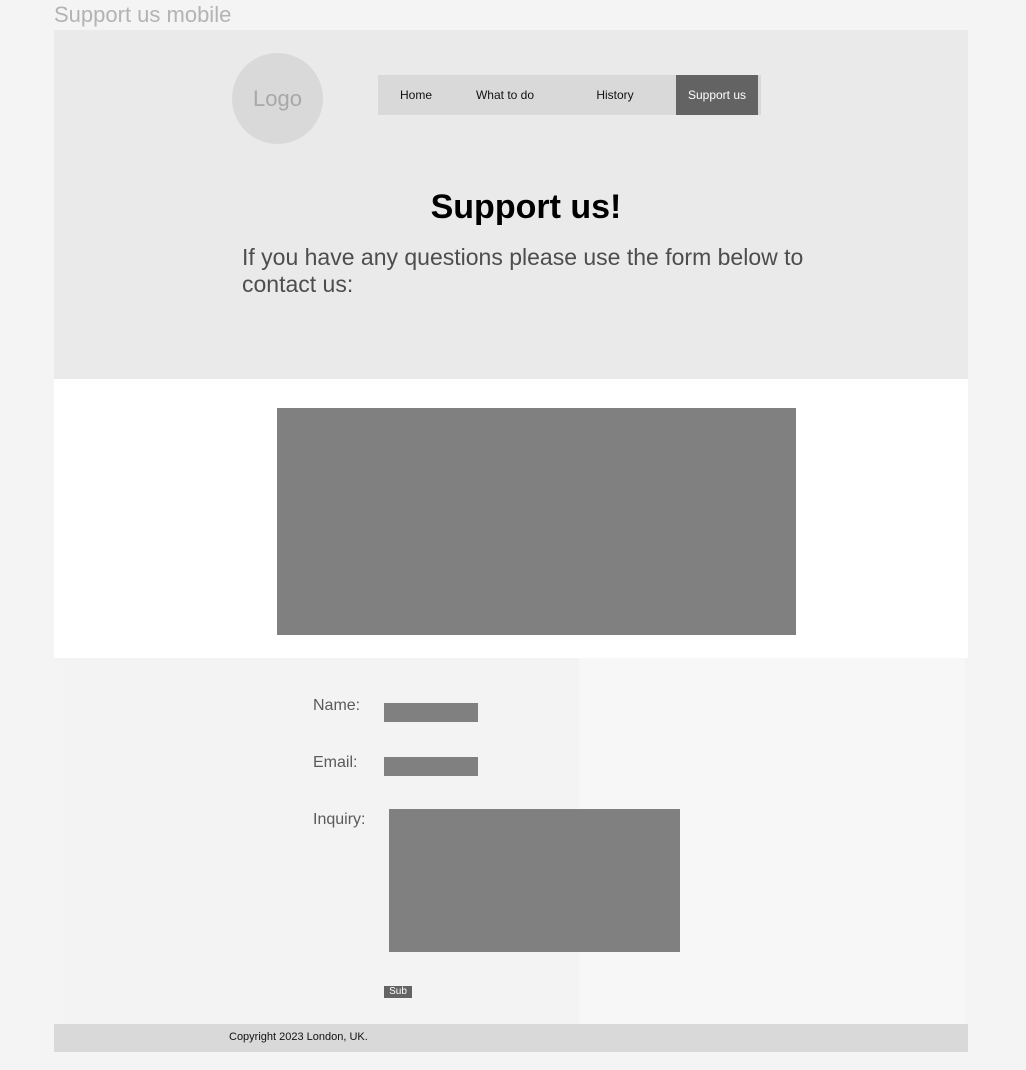 The image size is (1026, 1070). What do you see at coordinates (277, 98) in the screenshot?
I see `logo: Logo` at bounding box center [277, 98].